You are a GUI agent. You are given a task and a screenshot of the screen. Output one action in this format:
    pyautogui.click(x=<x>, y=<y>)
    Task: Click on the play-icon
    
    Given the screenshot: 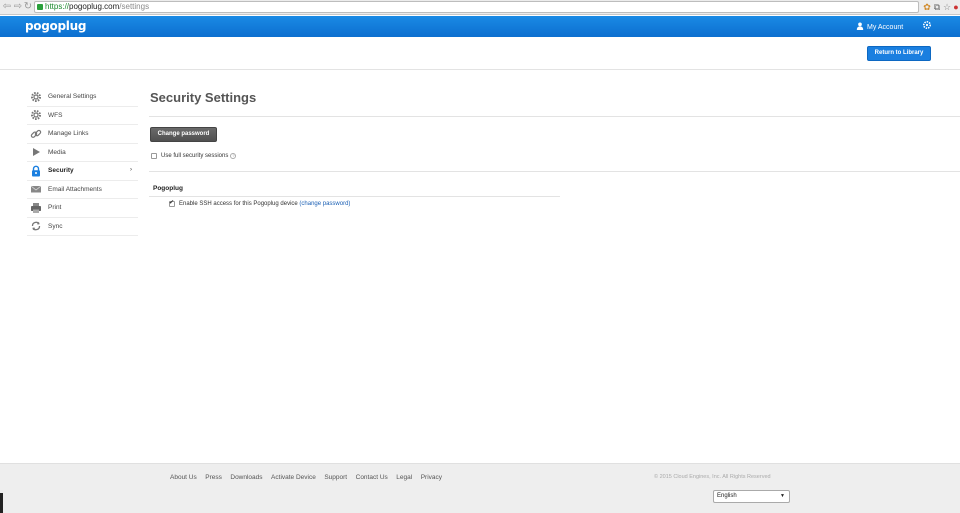 What is the action you would take?
    pyautogui.click(x=36, y=152)
    